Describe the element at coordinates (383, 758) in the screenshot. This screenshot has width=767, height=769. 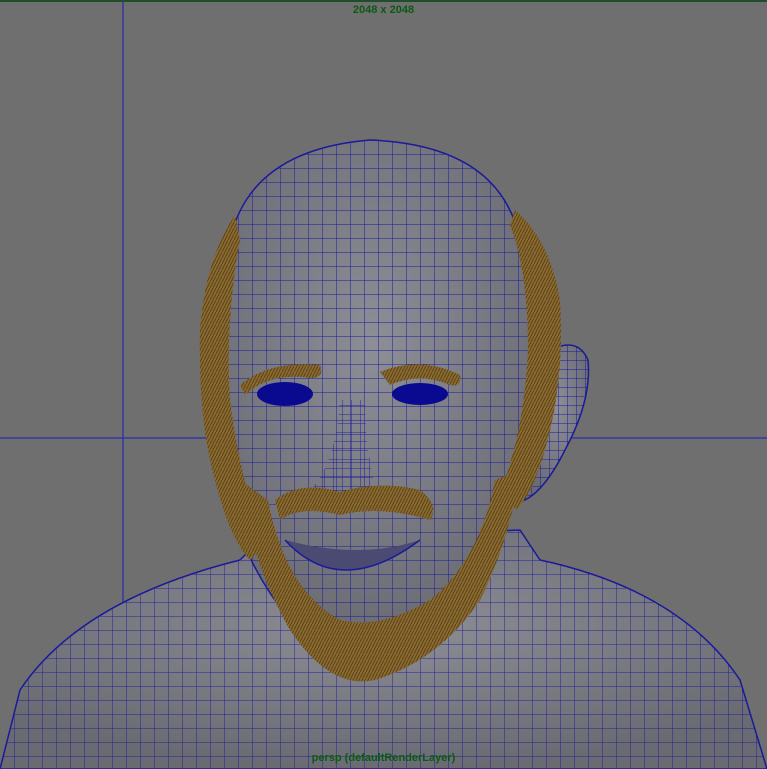
I see `camera-name-label: persp (defaultRenderLayer)` at that location.